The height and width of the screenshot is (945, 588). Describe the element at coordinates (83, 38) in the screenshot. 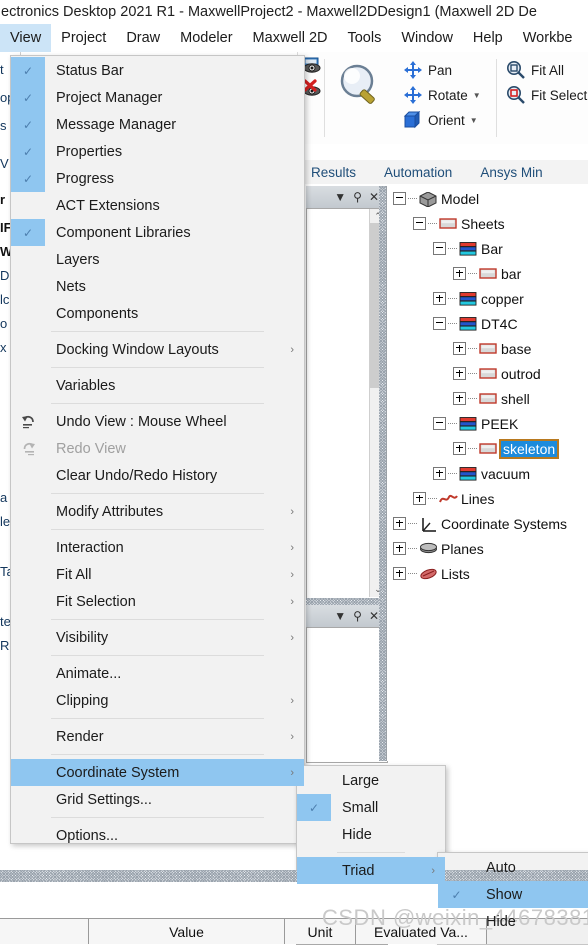

I see `menu-project: Project` at that location.